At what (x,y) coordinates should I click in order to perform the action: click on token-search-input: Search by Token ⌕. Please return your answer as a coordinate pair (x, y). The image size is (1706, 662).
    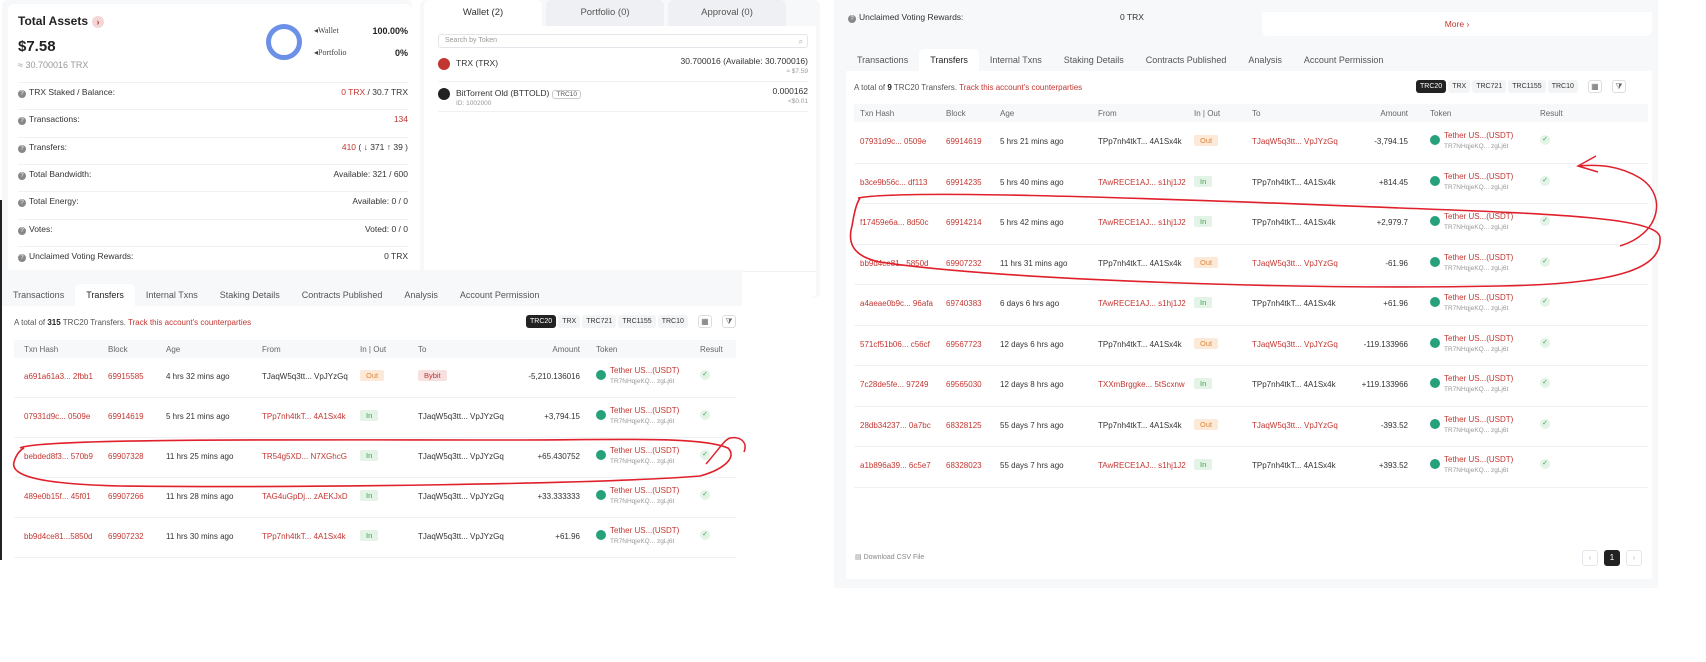
    Looking at the image, I should click on (623, 41).